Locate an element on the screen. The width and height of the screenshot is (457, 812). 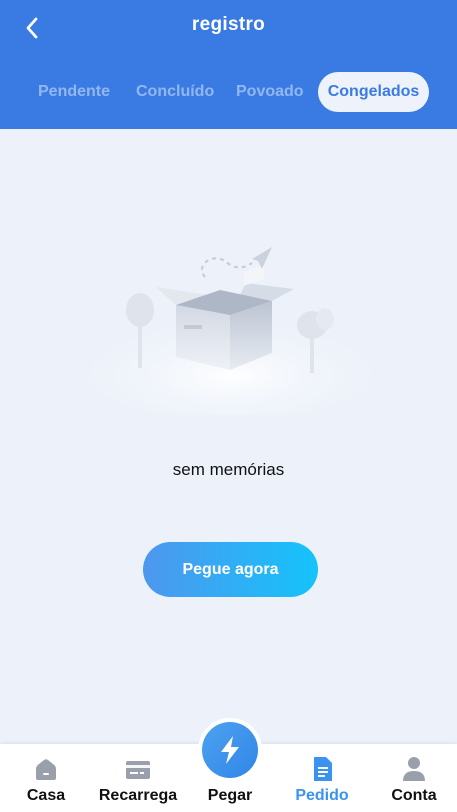
nav-label: Pegar is located at coordinates (230, 795).